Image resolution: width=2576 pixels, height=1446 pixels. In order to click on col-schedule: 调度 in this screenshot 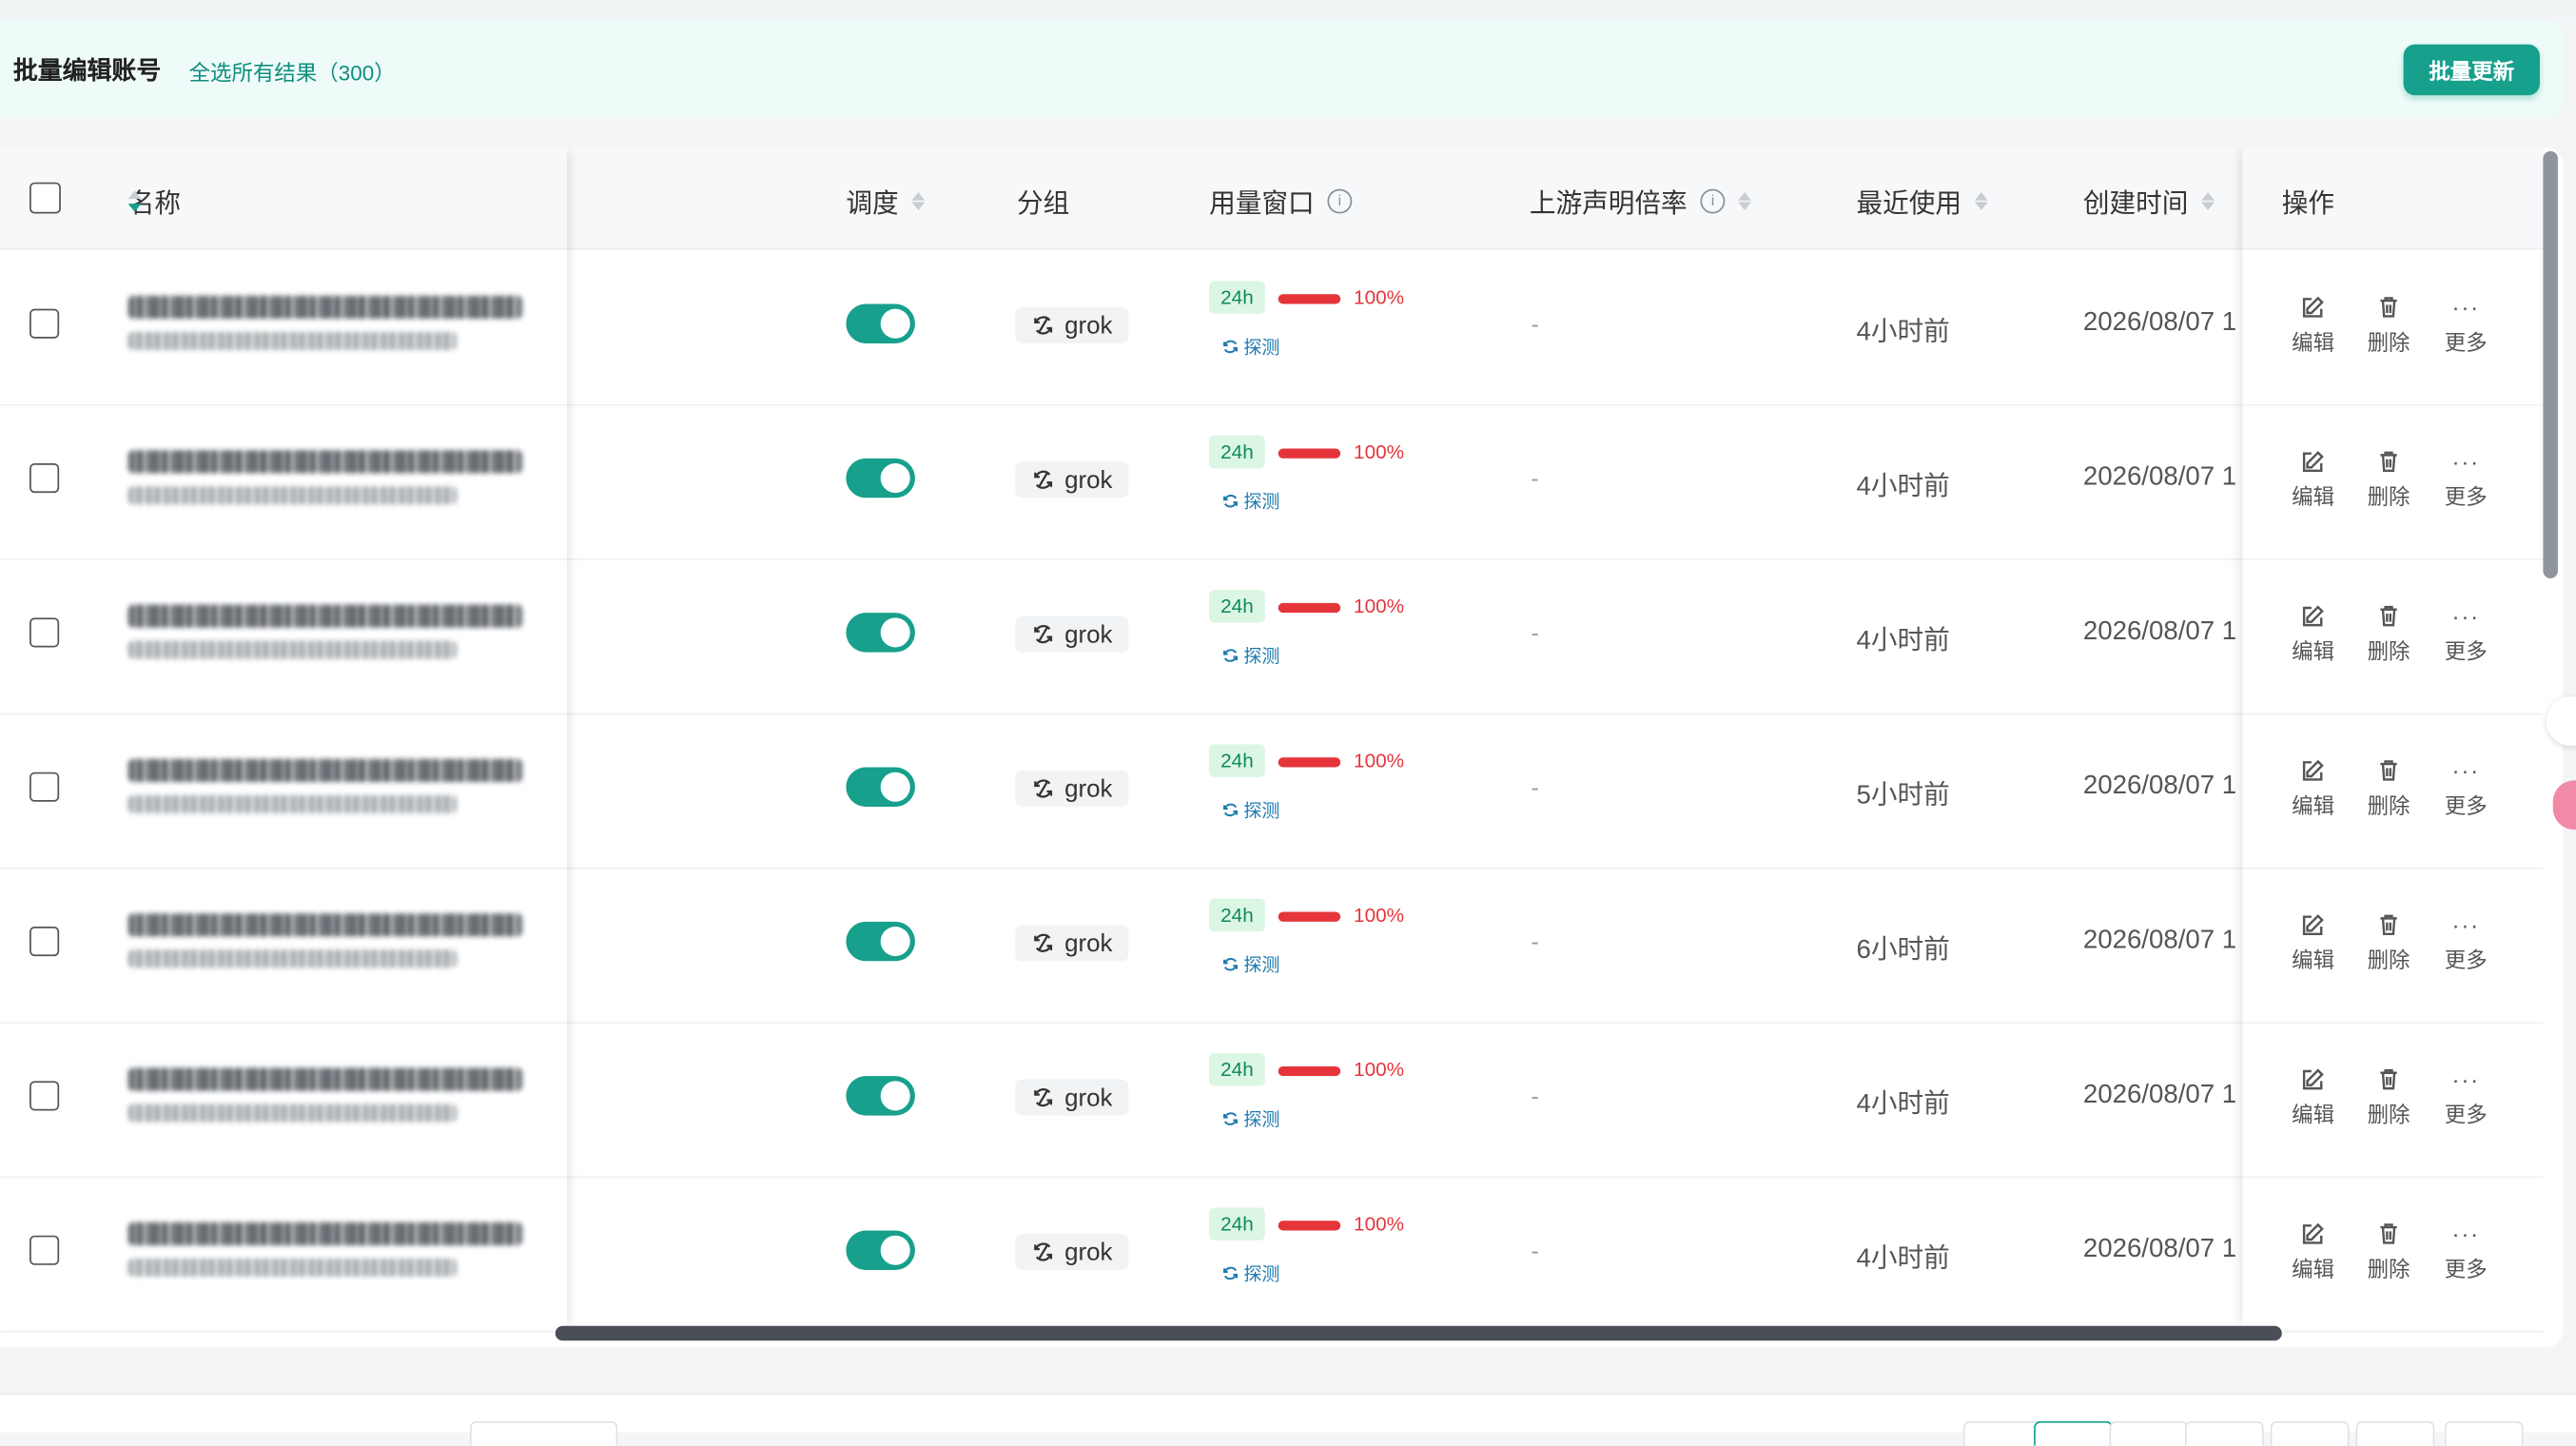, I will do `click(886, 200)`.